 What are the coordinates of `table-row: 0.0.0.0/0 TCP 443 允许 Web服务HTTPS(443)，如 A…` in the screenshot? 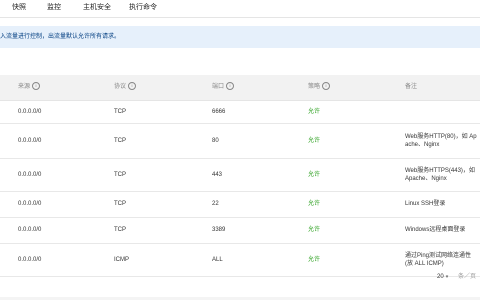 It's located at (240, 175).